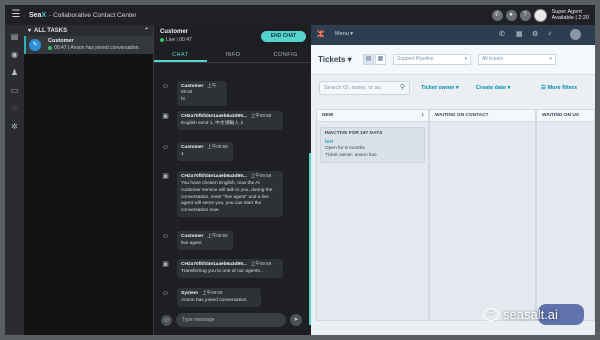 This screenshot has width=600, height=340. Describe the element at coordinates (283, 36) in the screenshot. I see `end-chat-button: END CHAT` at that location.